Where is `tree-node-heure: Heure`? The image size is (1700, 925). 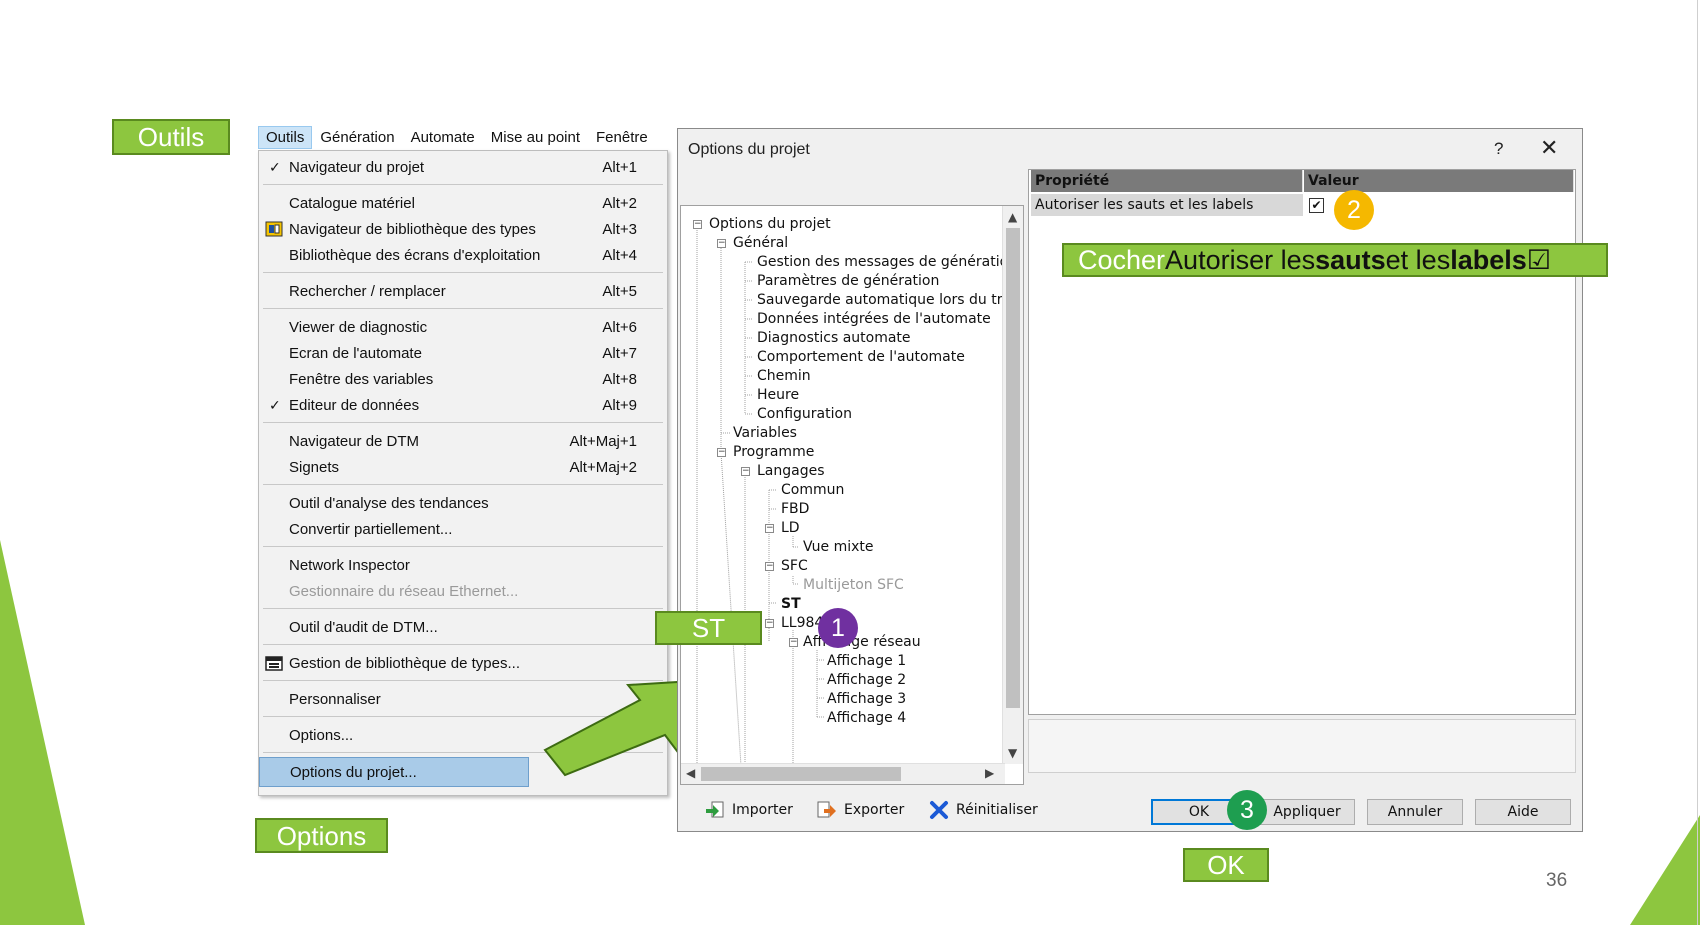 tree-node-heure: Heure is located at coordinates (778, 395).